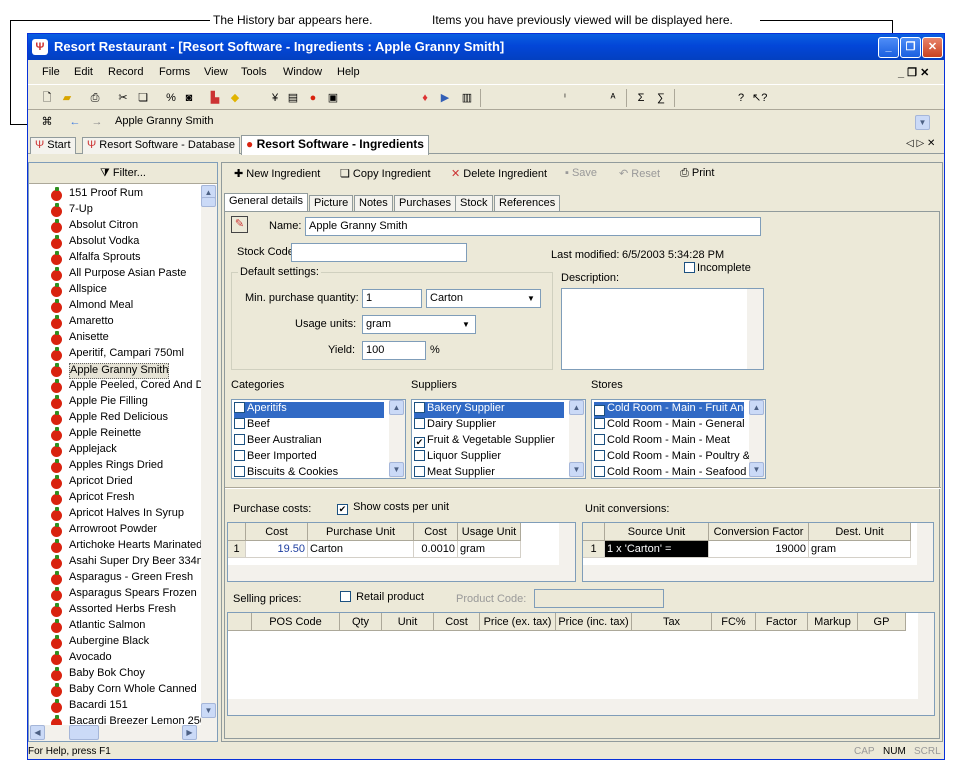  Describe the element at coordinates (88, 291) in the screenshot. I see `ingredient-item: Allspice` at that location.